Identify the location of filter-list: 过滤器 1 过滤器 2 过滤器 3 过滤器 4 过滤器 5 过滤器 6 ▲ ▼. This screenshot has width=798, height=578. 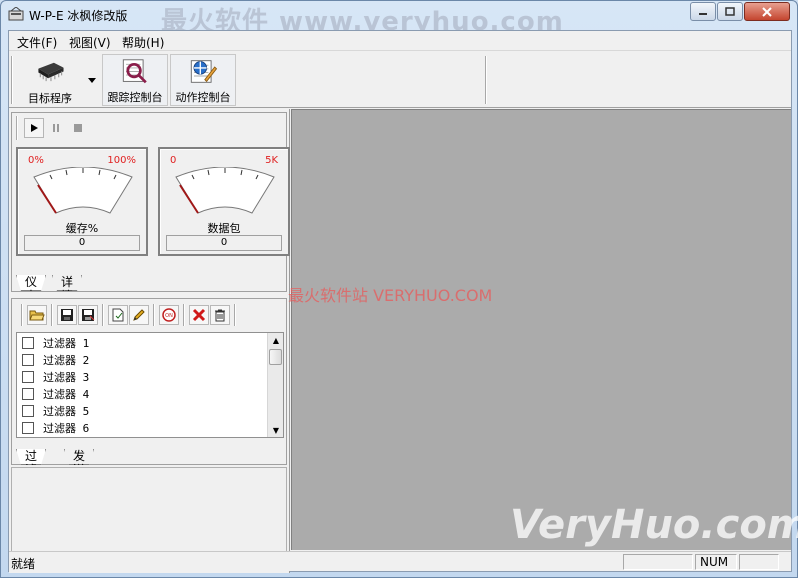
(150, 385).